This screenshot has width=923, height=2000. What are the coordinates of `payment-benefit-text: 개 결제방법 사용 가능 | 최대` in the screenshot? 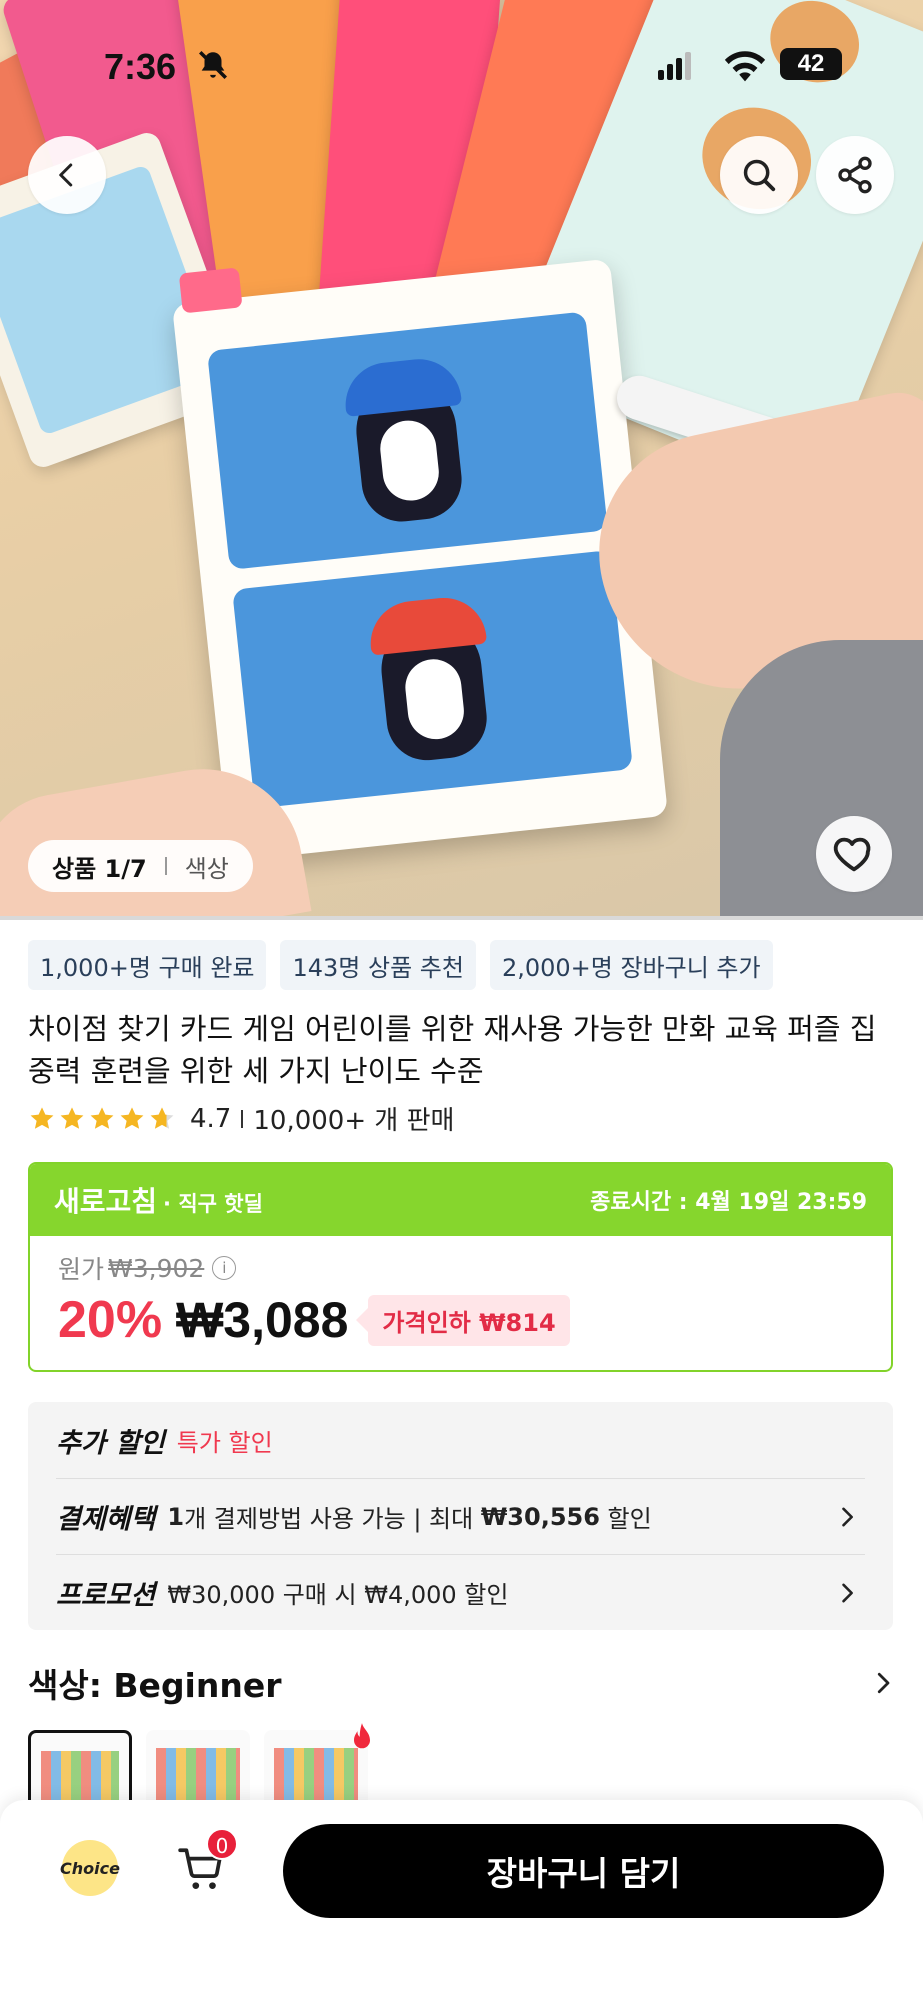 It's located at (332, 1519).